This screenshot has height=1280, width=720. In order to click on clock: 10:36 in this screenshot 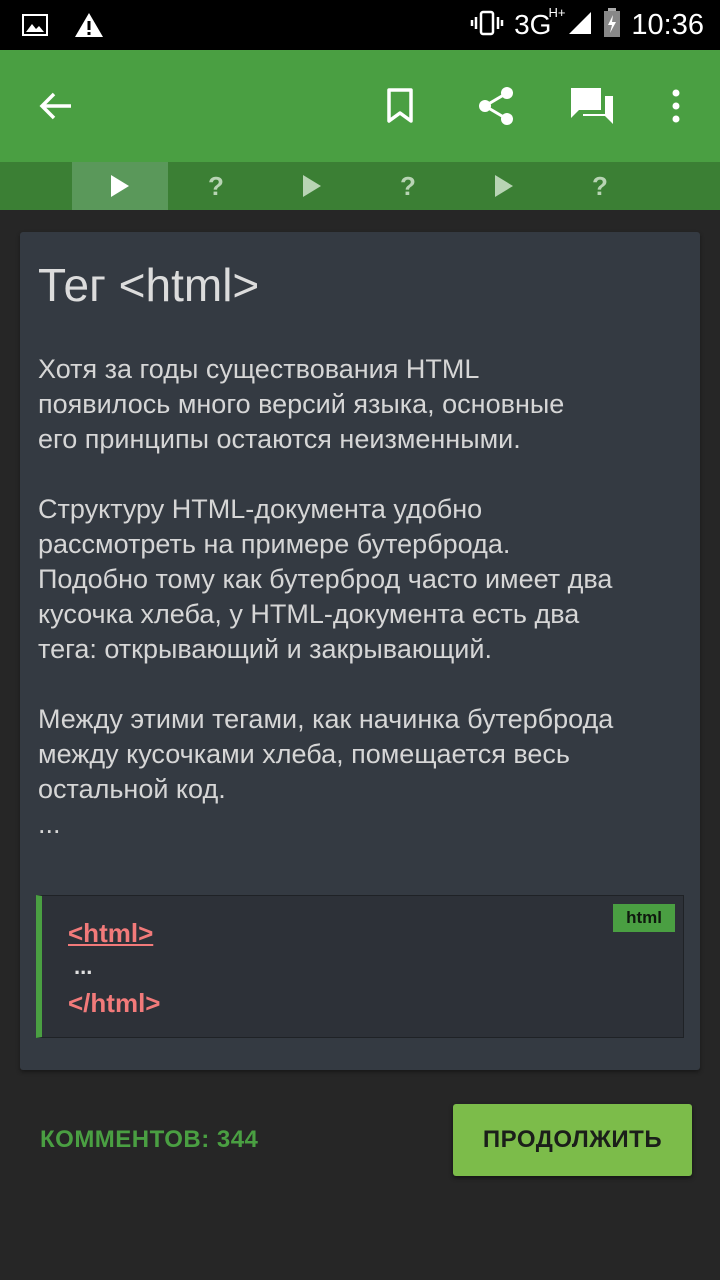, I will do `click(667, 24)`.